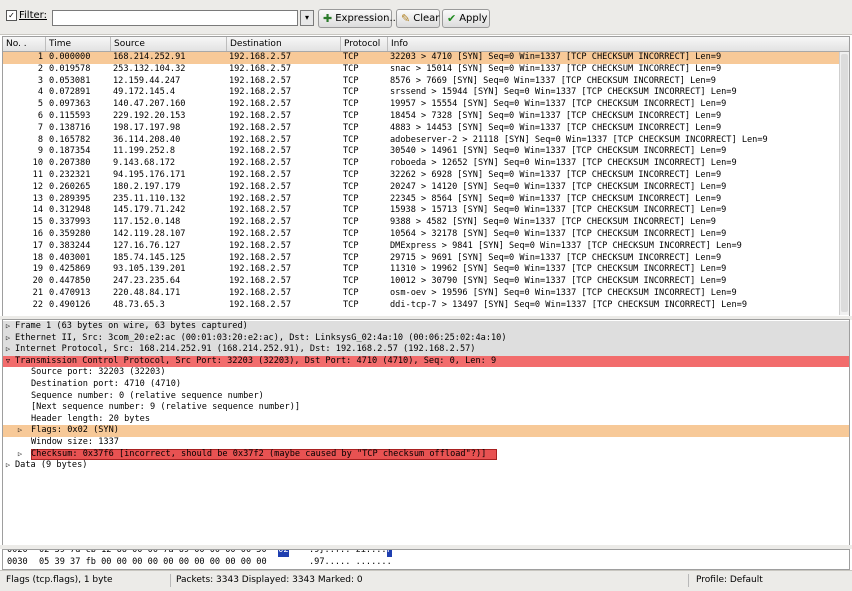  What do you see at coordinates (75, 430) in the screenshot?
I see `detail-row-text: Flags: 0x02 (SYN)` at bounding box center [75, 430].